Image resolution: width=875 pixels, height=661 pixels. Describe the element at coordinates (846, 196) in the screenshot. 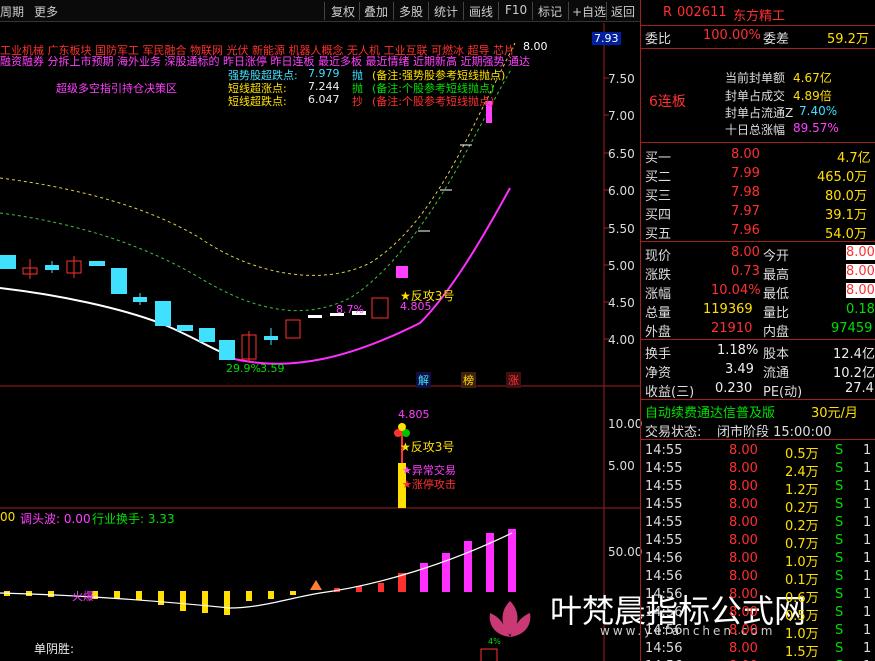

I see `bid-vol: 80.0万` at that location.